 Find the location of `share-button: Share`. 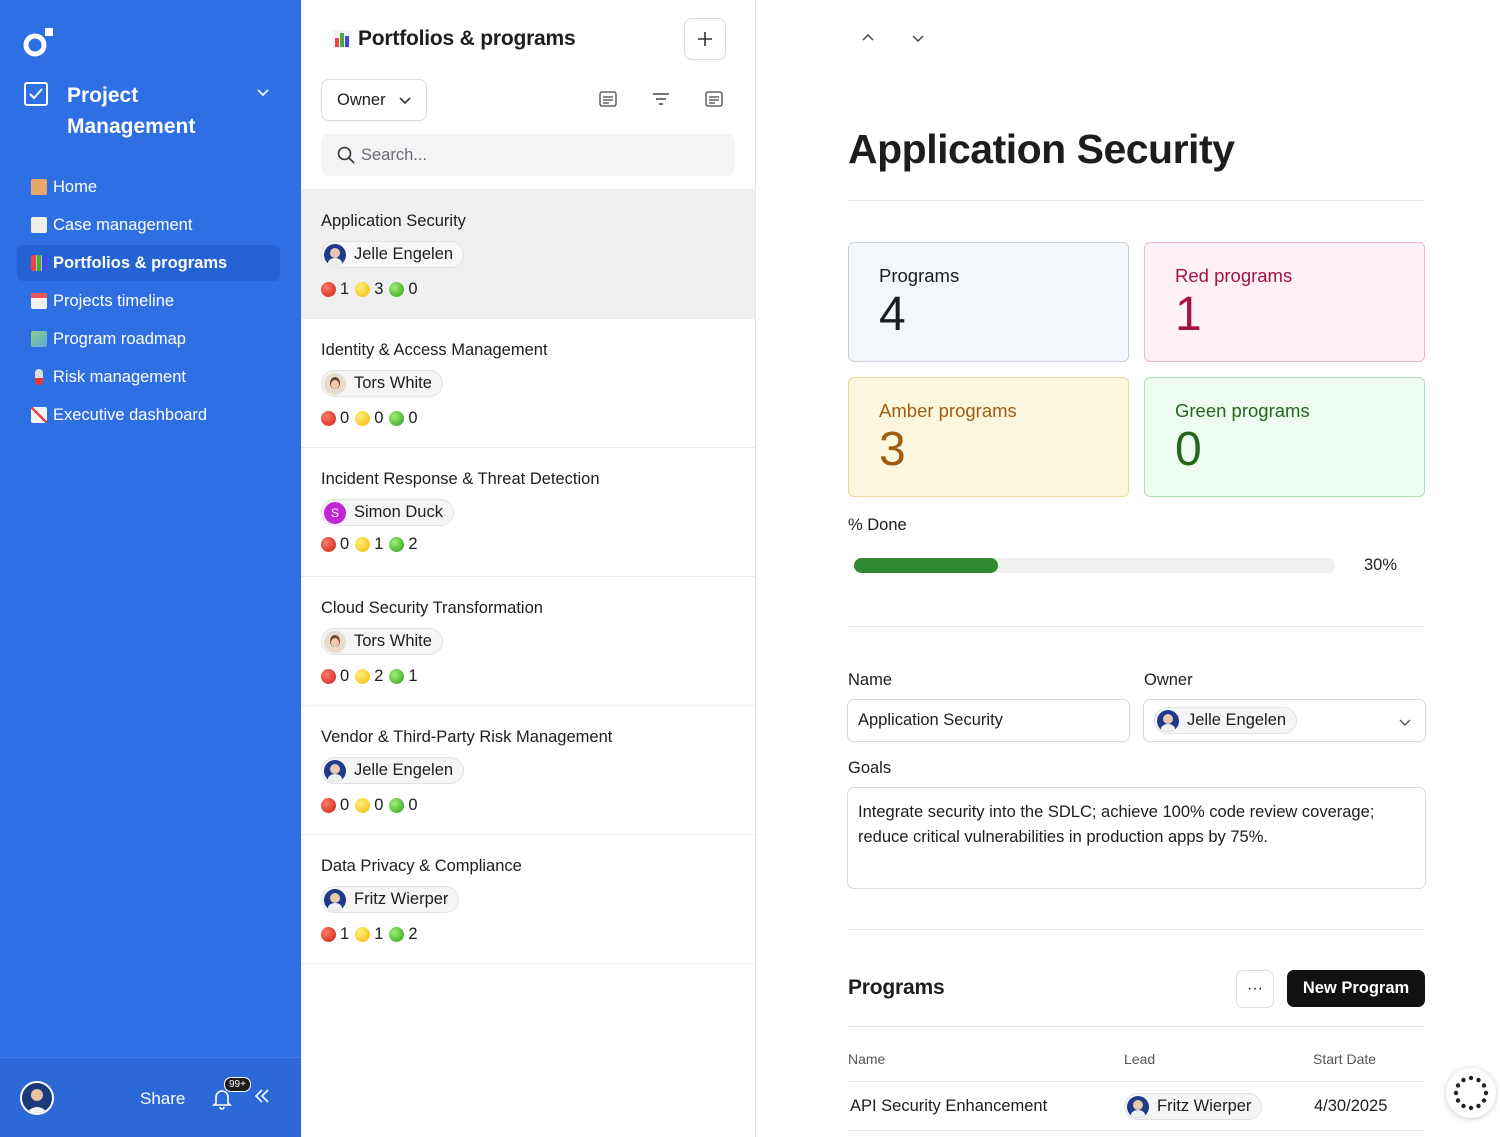

share-button: Share is located at coordinates (162, 1099).